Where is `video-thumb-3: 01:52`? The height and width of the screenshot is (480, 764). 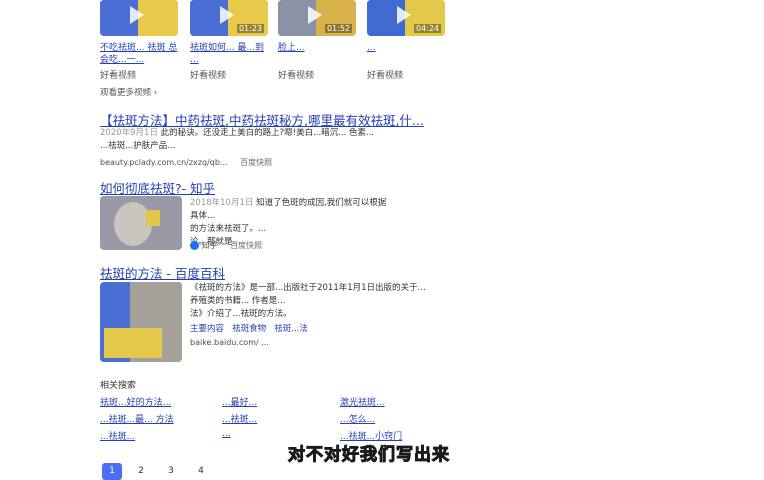
video-thumb-3: 01:52 is located at coordinates (317, 18).